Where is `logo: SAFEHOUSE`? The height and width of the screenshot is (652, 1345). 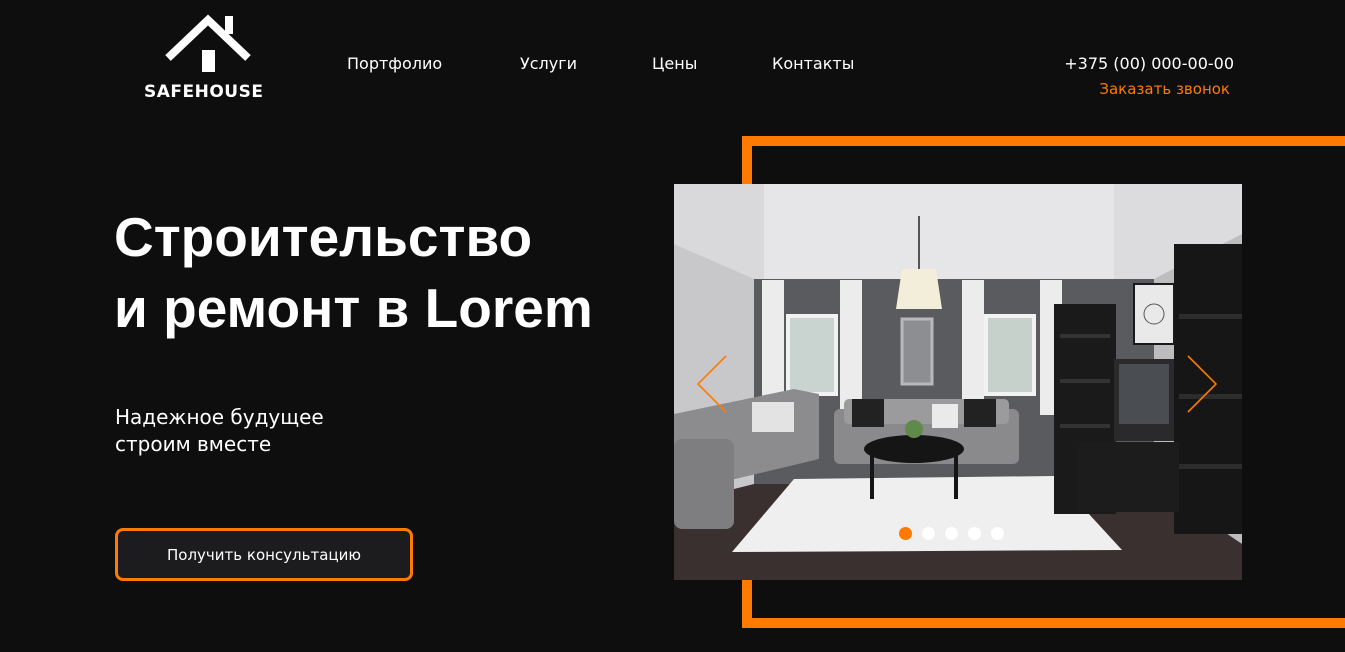
logo: SAFEHOUSE is located at coordinates (208, 58).